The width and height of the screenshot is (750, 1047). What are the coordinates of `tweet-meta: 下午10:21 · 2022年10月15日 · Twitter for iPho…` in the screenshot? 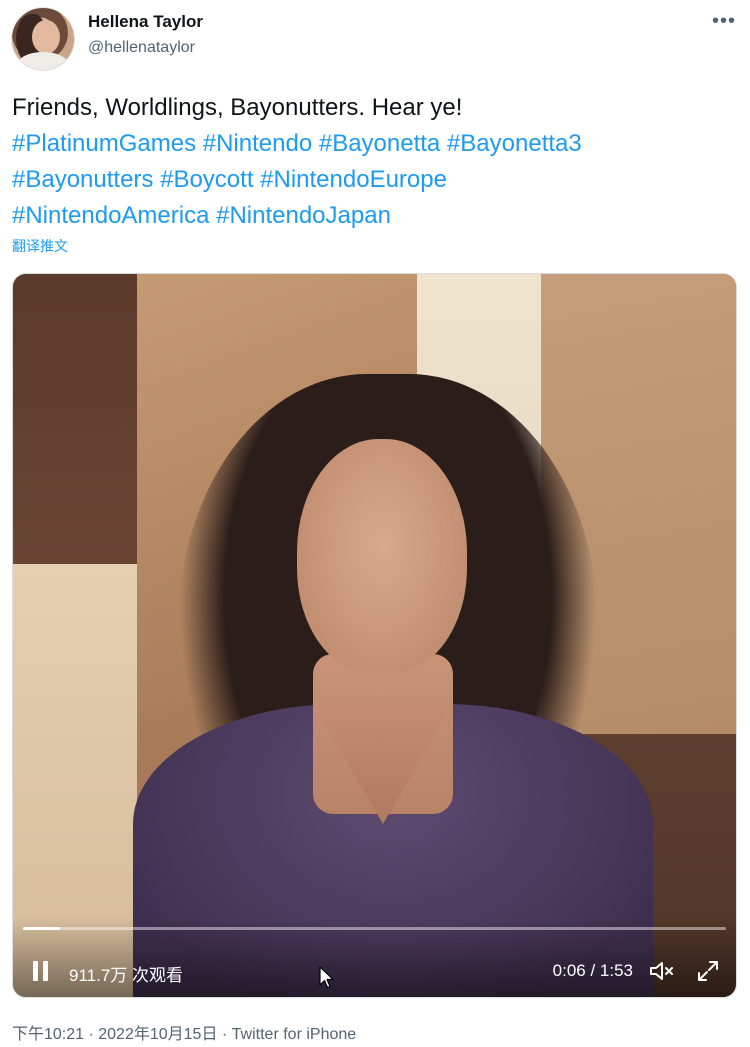 It's located at (184, 1034).